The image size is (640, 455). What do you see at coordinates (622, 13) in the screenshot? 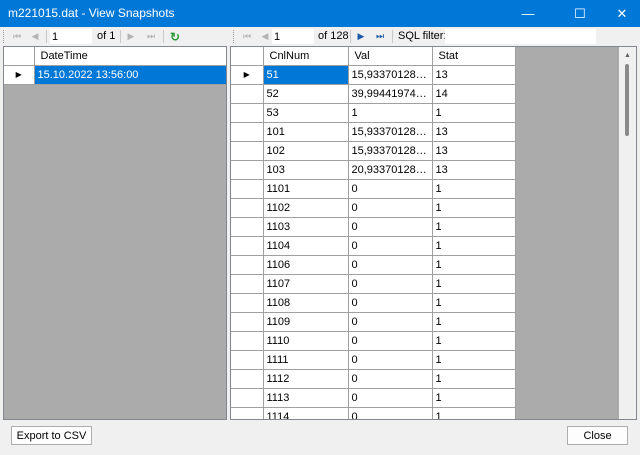
I see `close-window-button: ✕` at bounding box center [622, 13].